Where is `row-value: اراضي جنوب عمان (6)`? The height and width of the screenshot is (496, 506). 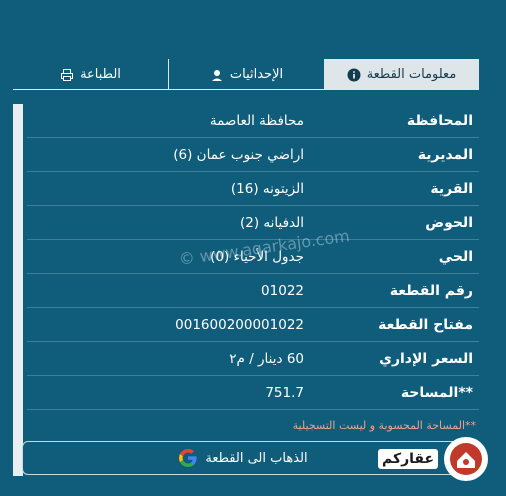
row-value: اراضي جنوب عمان (6) is located at coordinates (165, 155).